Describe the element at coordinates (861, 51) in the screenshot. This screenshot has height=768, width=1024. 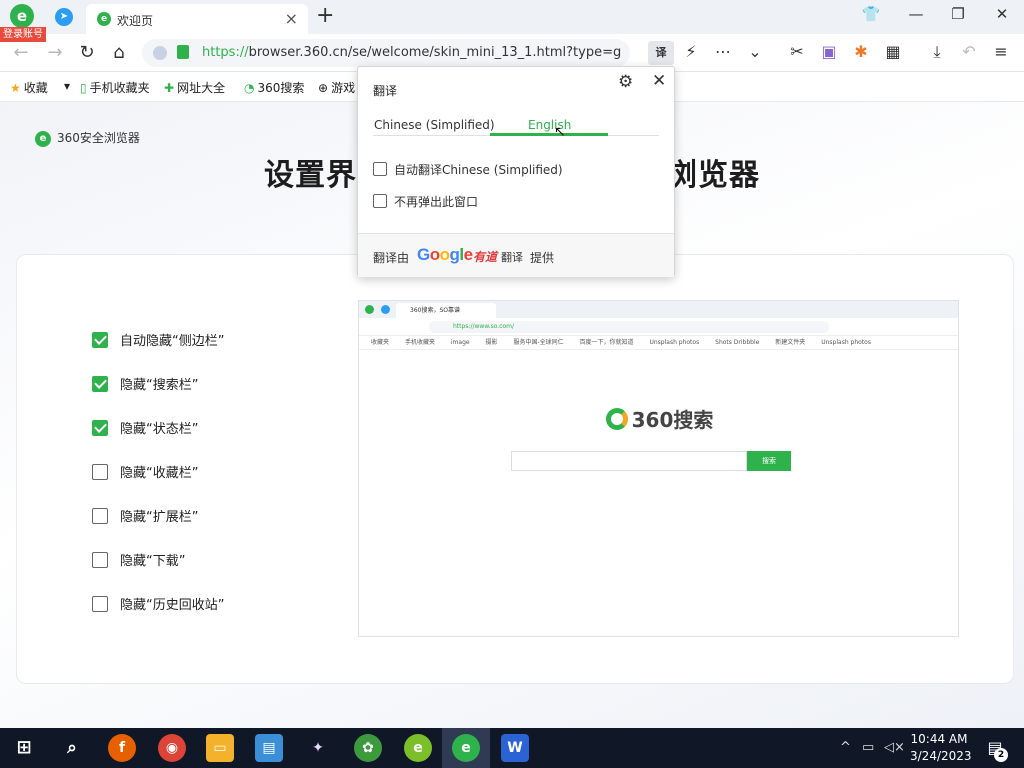
I see `game-ext-icon: ✱` at that location.